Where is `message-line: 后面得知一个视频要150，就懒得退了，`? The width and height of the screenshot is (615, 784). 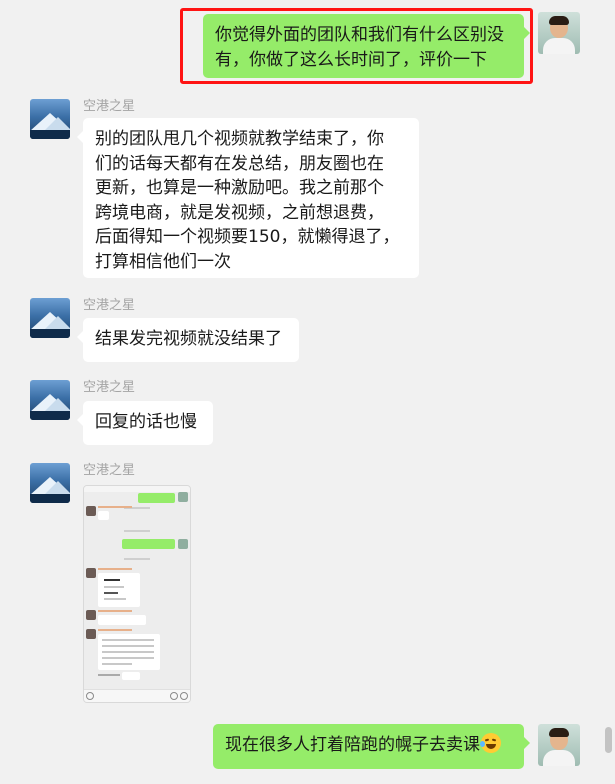 message-line: 后面得知一个视频要150，就懒得退了， is located at coordinates (247, 237).